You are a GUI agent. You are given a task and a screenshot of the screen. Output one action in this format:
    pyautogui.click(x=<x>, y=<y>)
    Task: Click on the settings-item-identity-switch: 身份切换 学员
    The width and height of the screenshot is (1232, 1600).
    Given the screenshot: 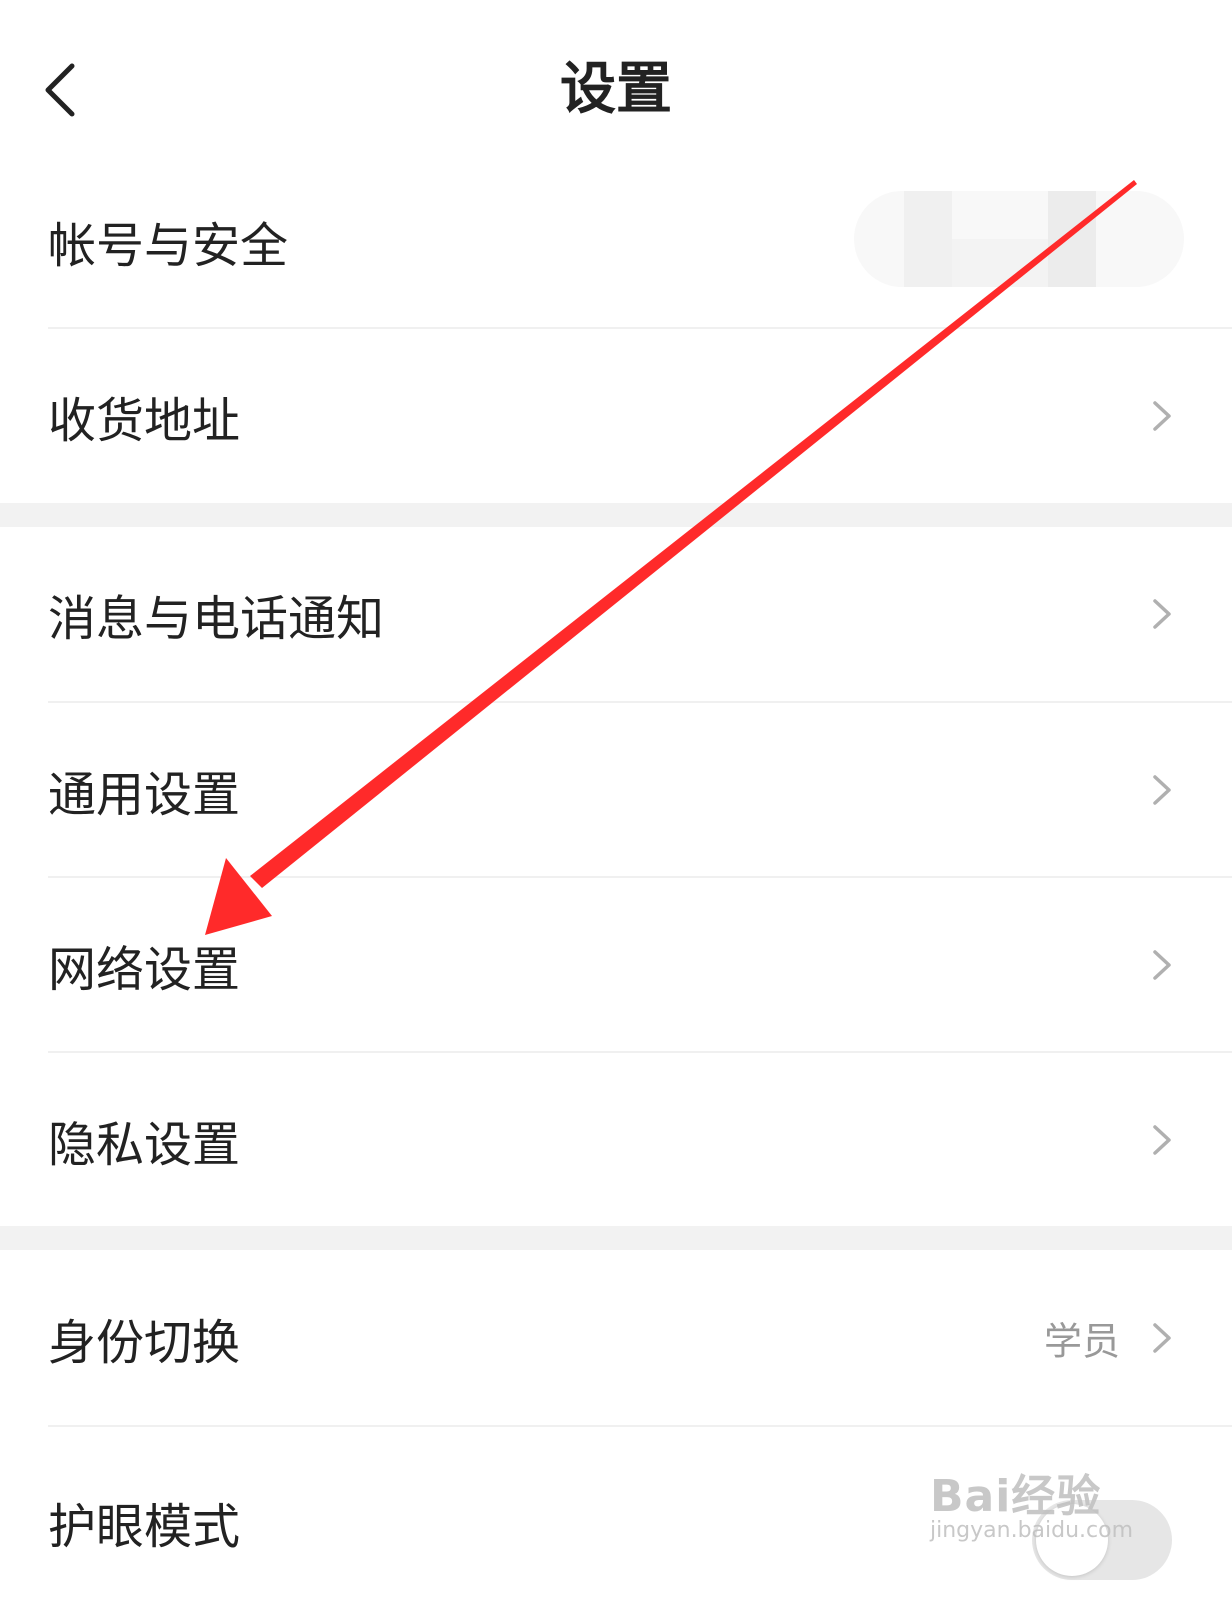 What is the action you would take?
    pyautogui.click(x=616, y=1337)
    